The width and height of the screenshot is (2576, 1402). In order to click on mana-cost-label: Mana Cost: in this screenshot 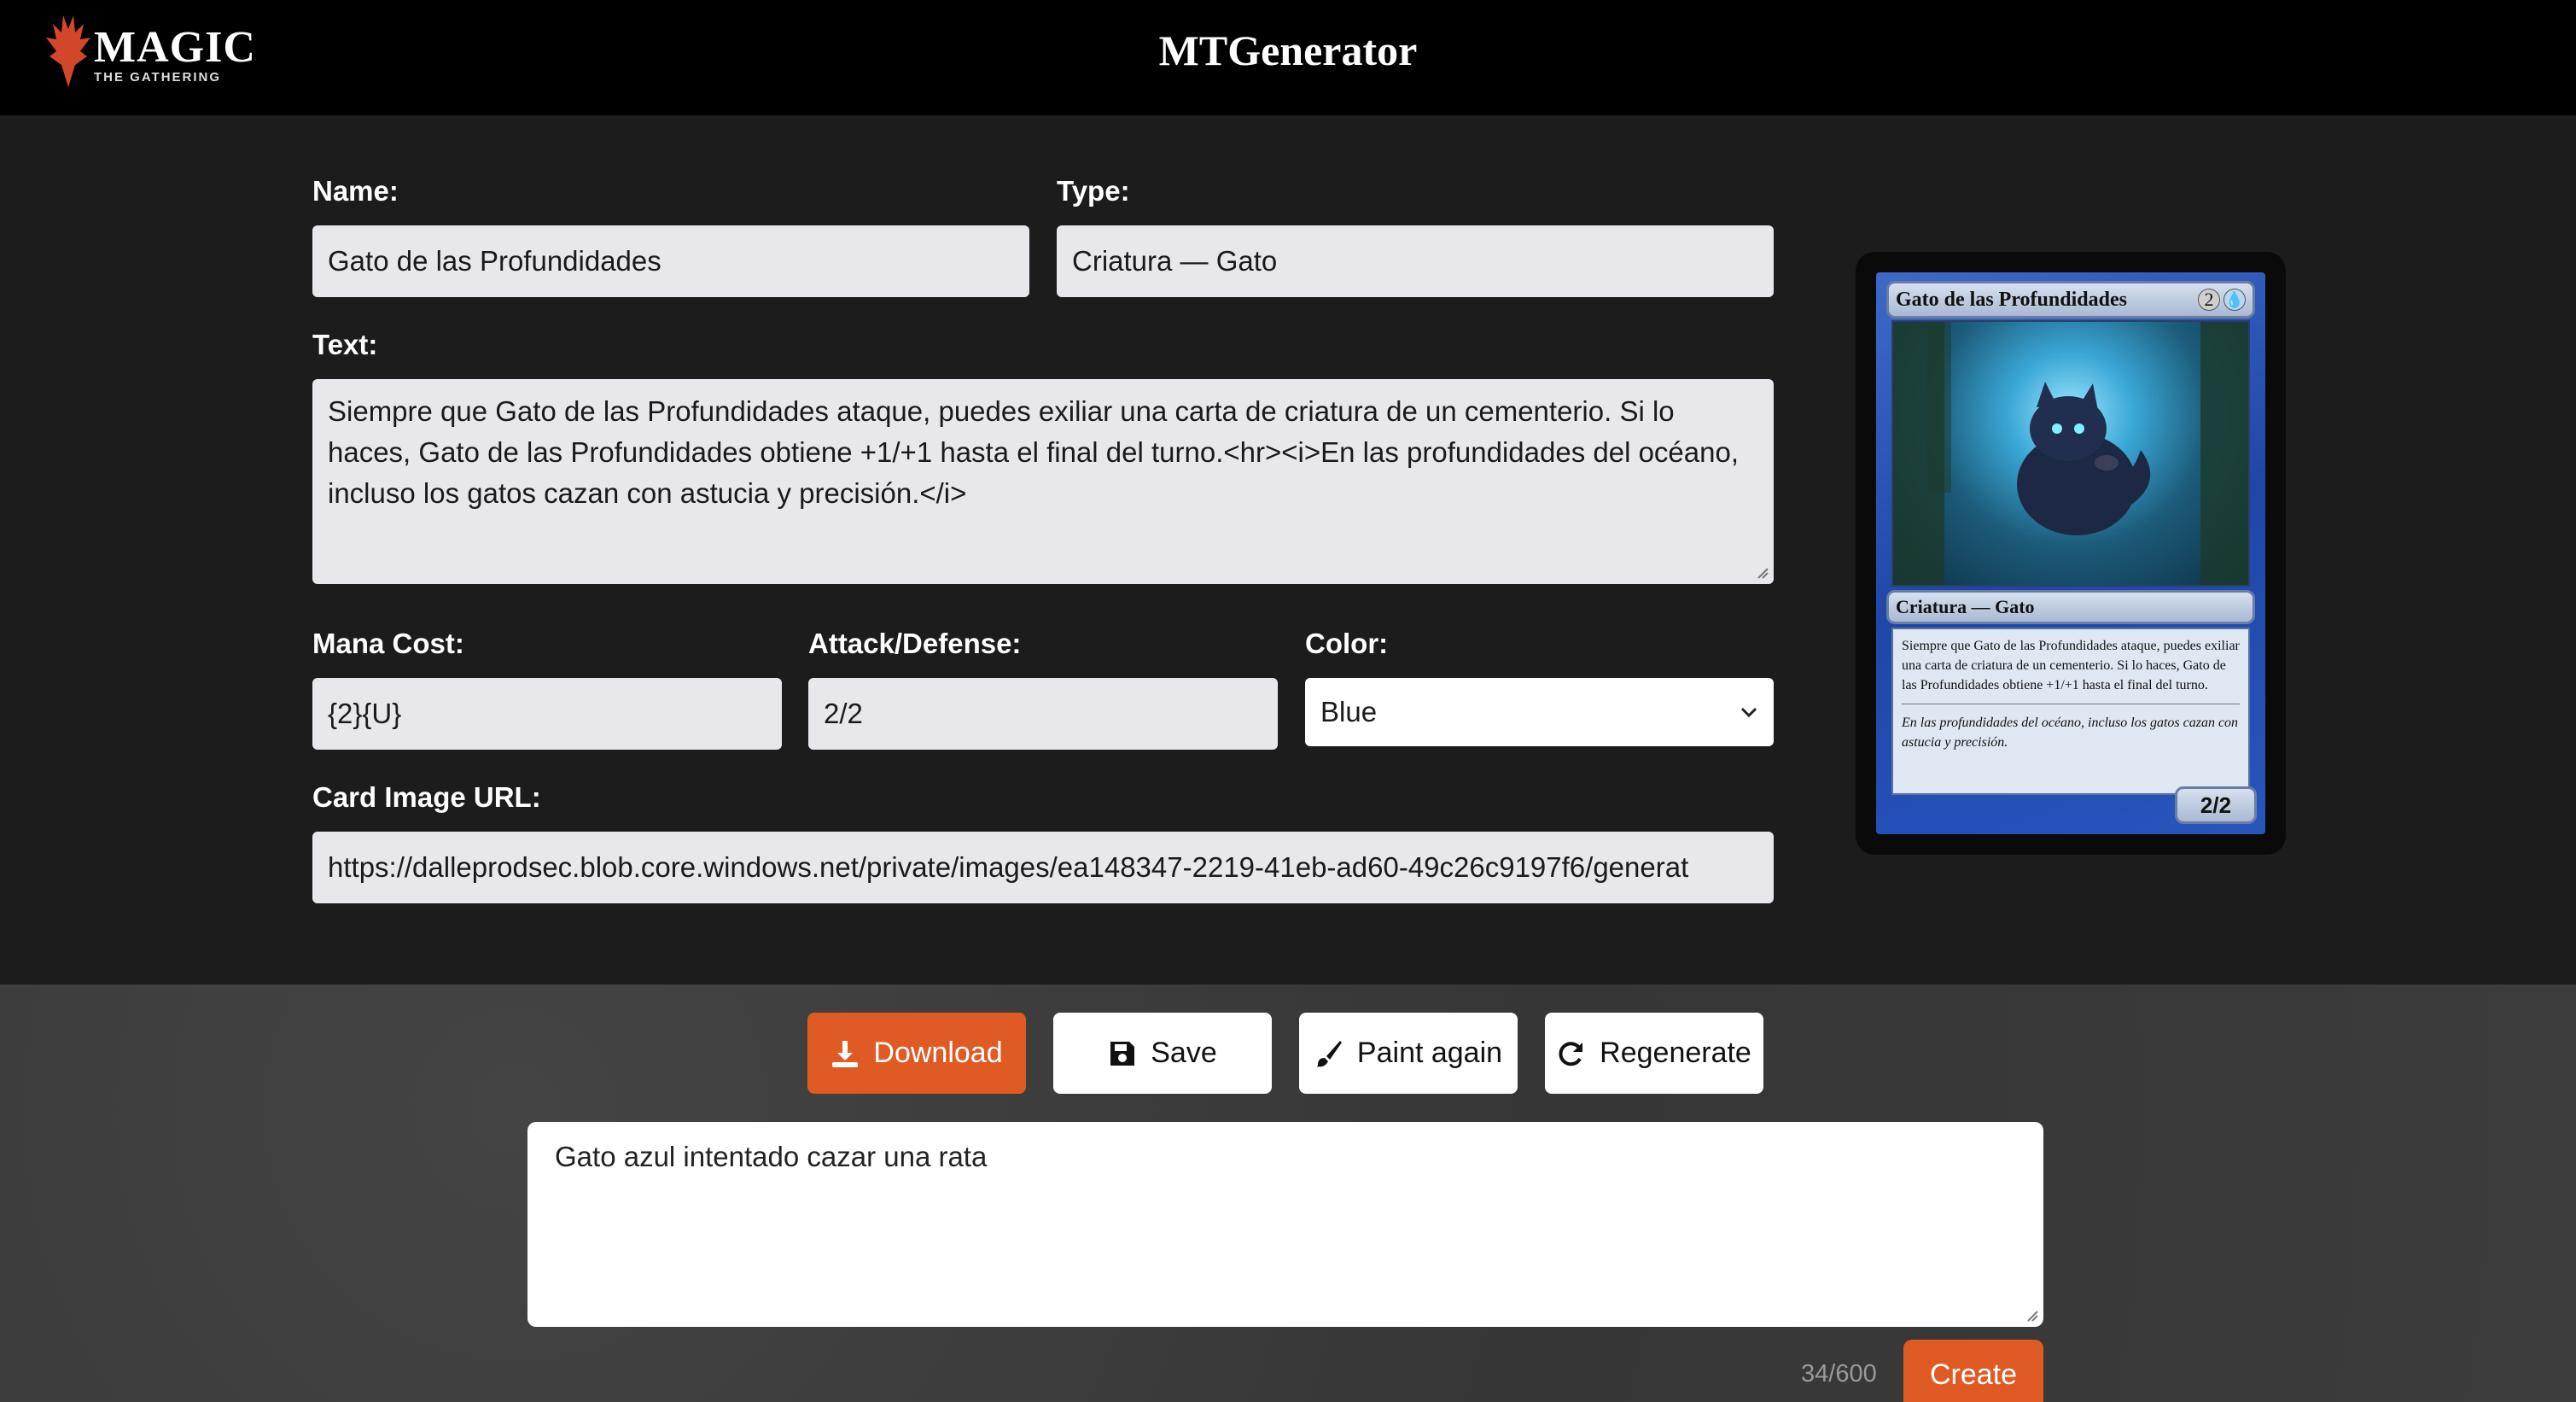, I will do `click(388, 644)`.